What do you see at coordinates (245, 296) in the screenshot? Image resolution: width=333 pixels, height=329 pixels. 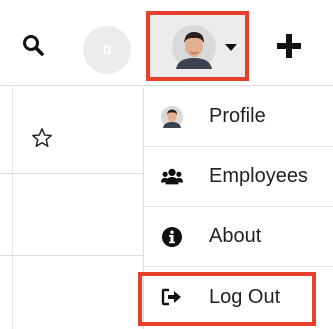 I see `menu-item-label: Log Out` at bounding box center [245, 296].